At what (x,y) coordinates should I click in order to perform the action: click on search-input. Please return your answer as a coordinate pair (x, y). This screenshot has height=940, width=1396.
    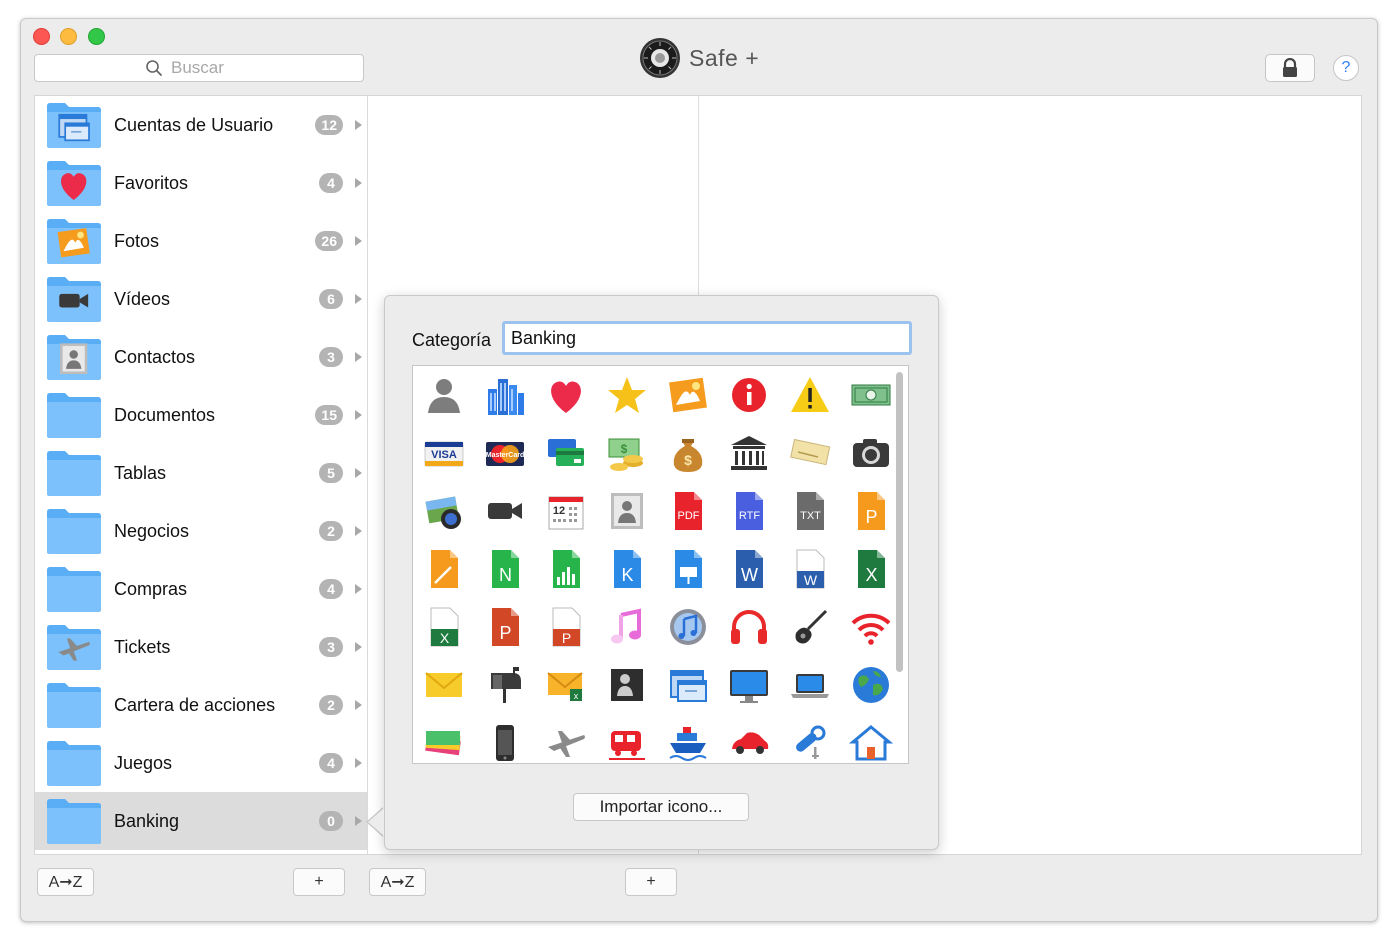
    Looking at the image, I should click on (211, 68).